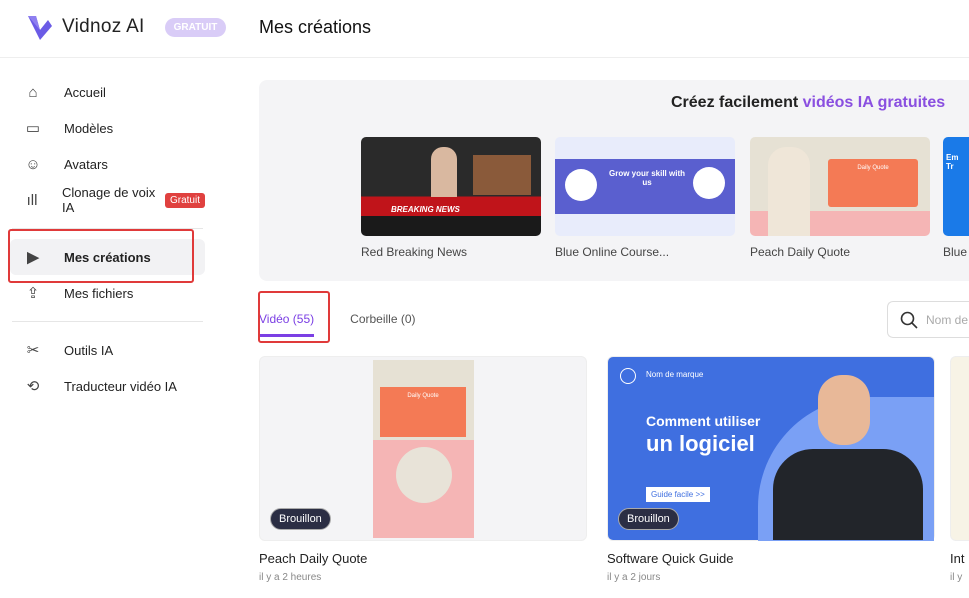 This screenshot has height=598, width=969. I want to click on video-time: il y, so click(956, 577).